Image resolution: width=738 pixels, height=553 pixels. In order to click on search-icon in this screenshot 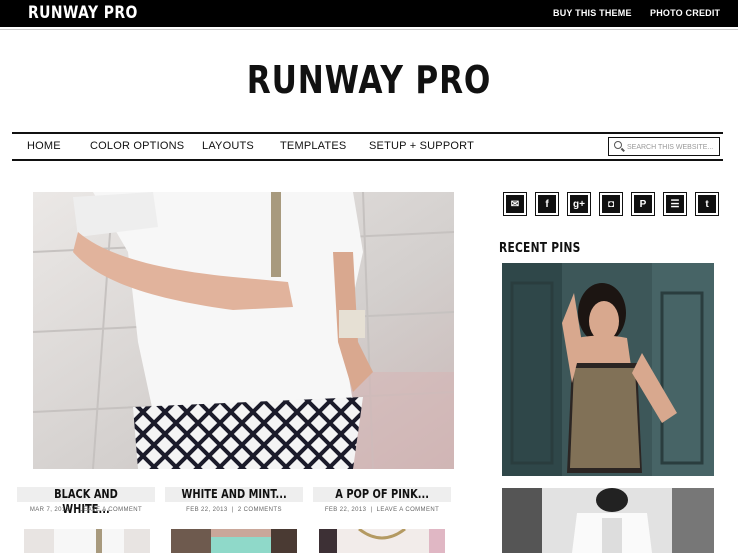, I will do `click(618, 145)`.